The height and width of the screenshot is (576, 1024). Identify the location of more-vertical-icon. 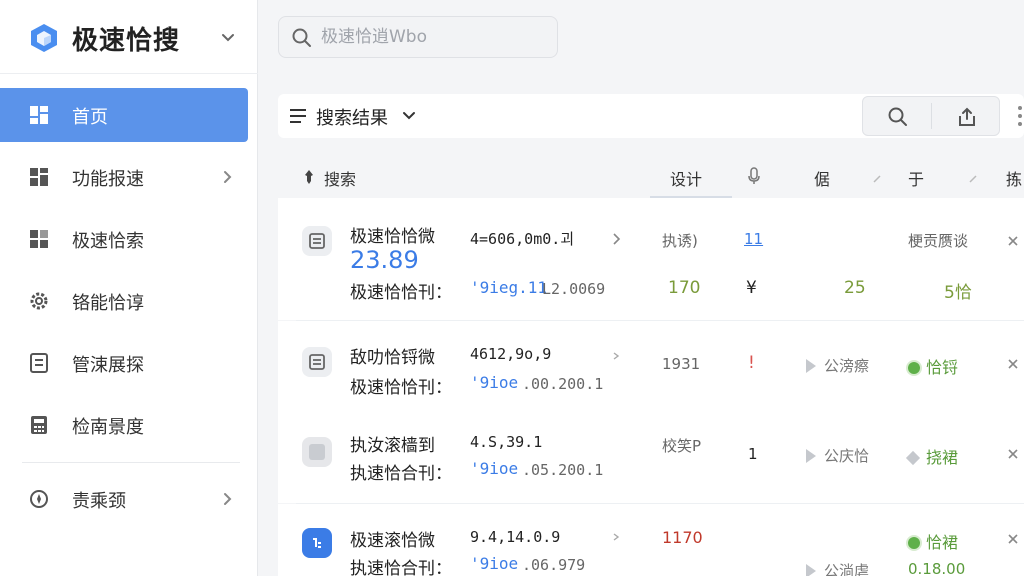
(1017, 116).